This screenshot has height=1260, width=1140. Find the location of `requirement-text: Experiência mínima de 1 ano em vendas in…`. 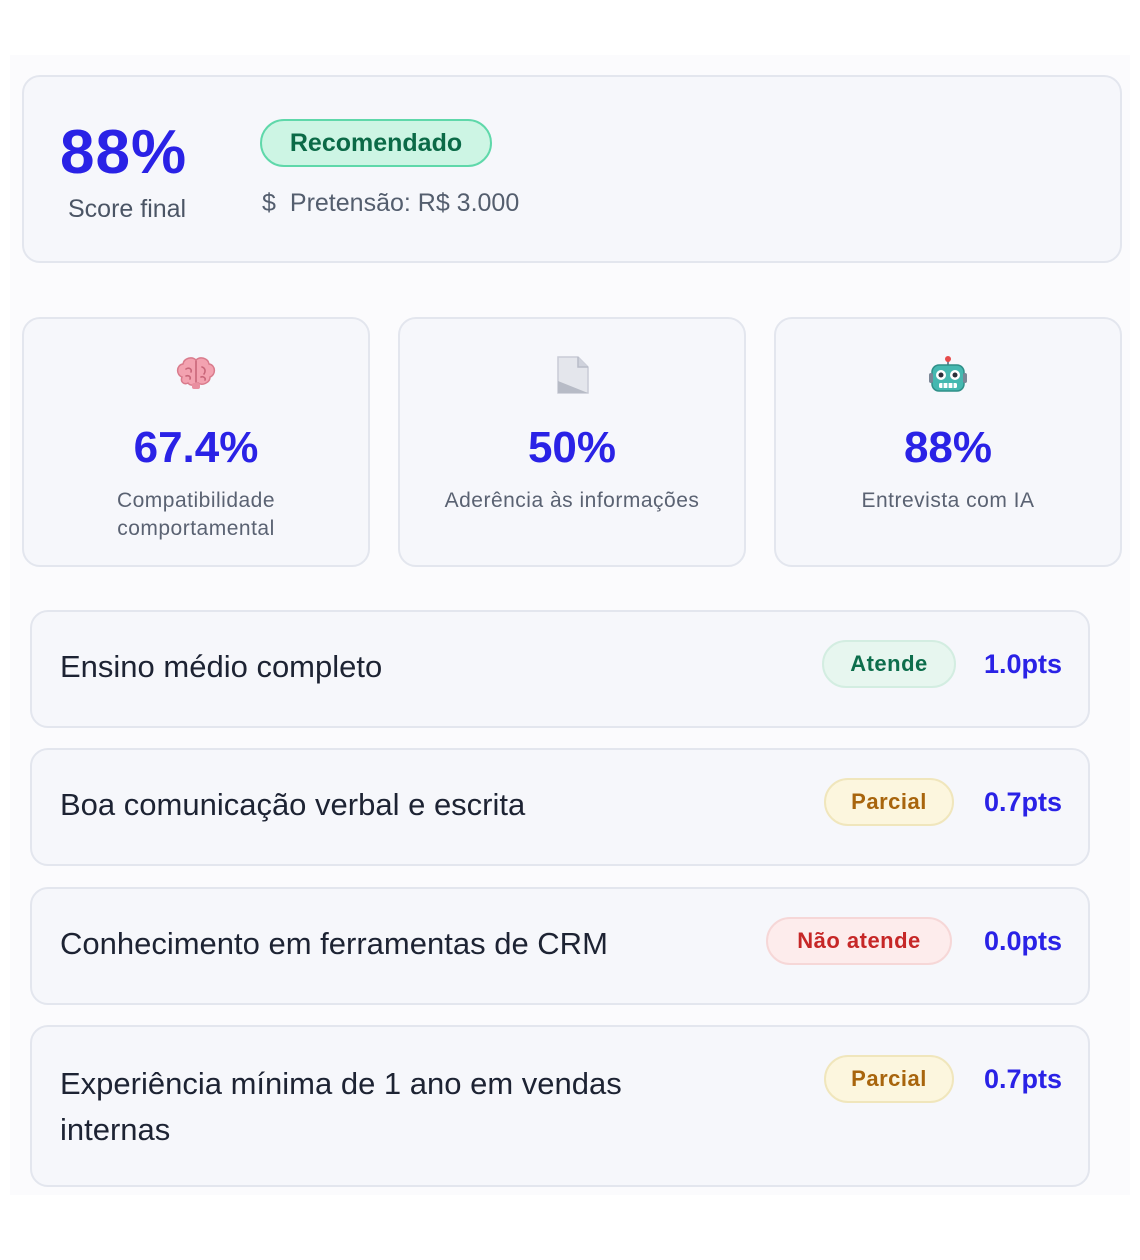

requirement-text: Experiência mínima de 1 ano em vendas in… is located at coordinates (341, 1106).